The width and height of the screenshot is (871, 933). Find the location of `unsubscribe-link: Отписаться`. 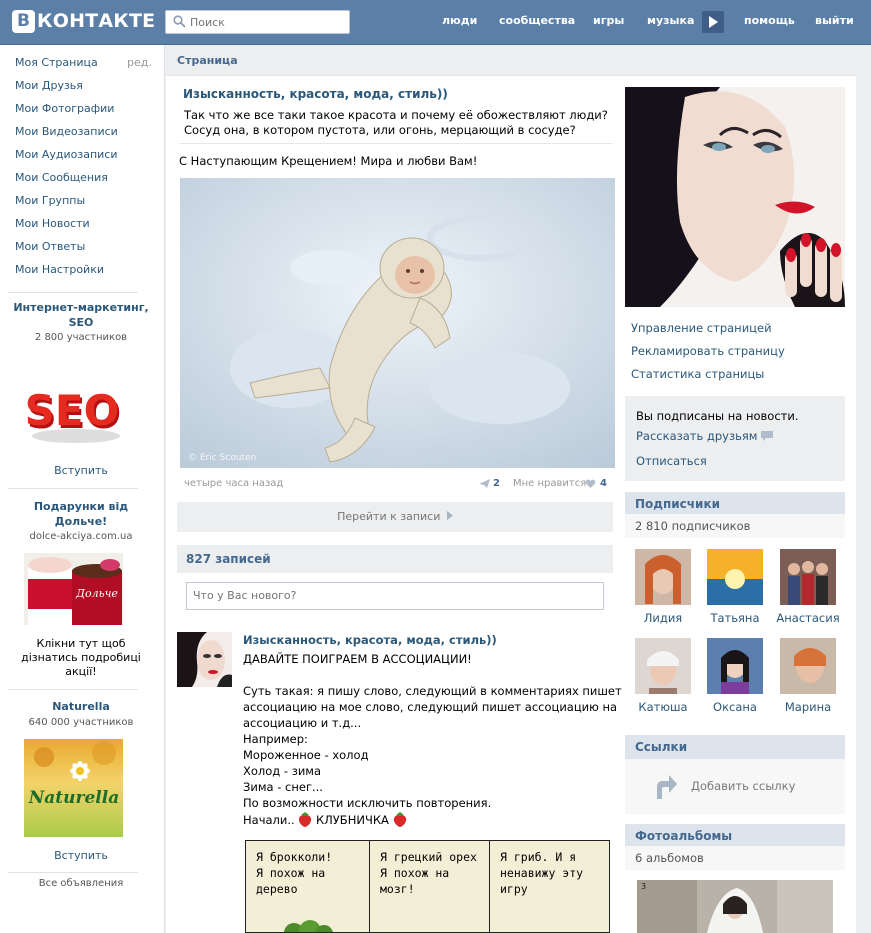

unsubscribe-link: Отписаться is located at coordinates (671, 461).